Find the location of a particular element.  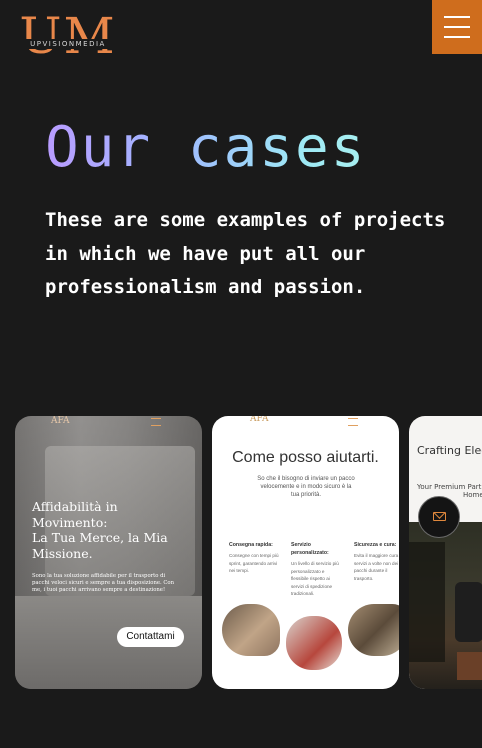

case-card-interior: Crafting Elega Your Premium Partner Home is located at coordinates (445, 552).